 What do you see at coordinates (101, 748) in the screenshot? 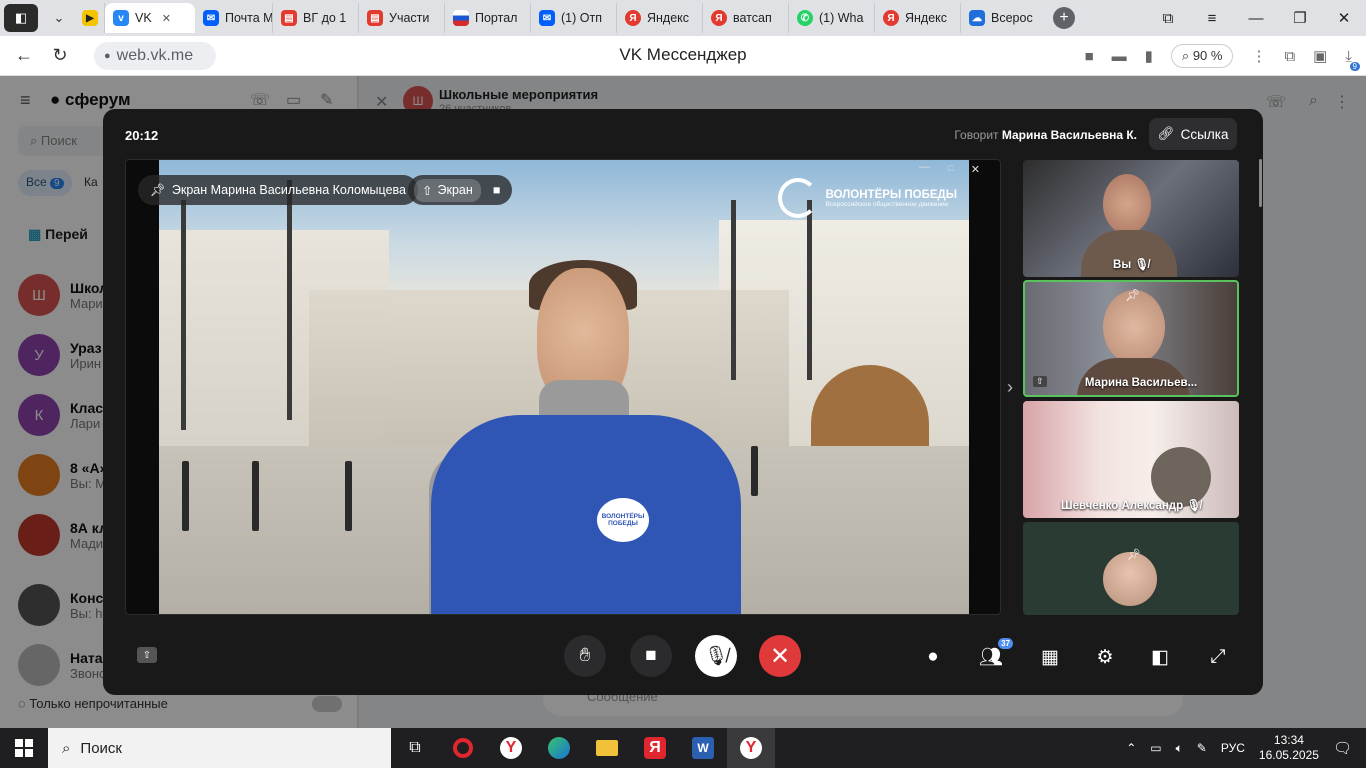
I see `taskbar-search-label: Поиск` at bounding box center [101, 748].